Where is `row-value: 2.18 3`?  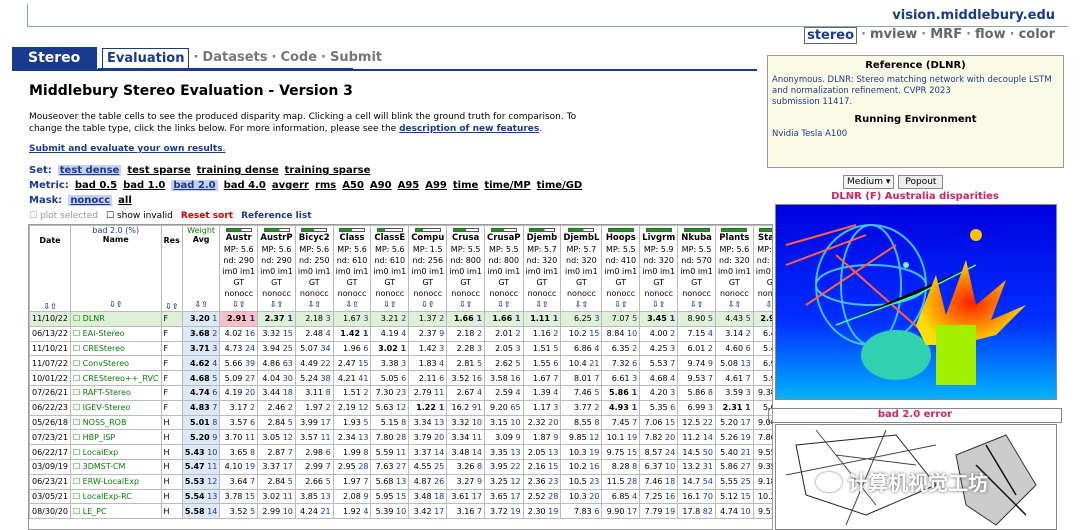 row-value: 2.18 3 is located at coordinates (314, 319).